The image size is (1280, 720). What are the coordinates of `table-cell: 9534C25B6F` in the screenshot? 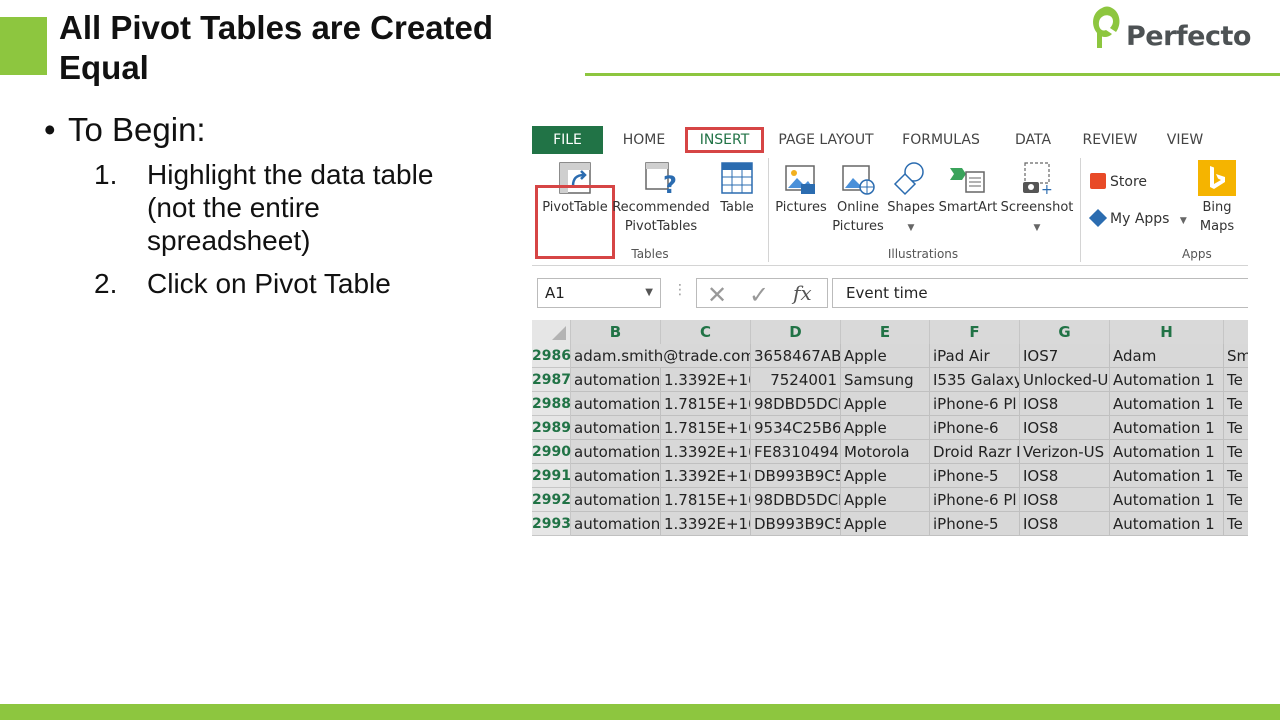 It's located at (796, 428).